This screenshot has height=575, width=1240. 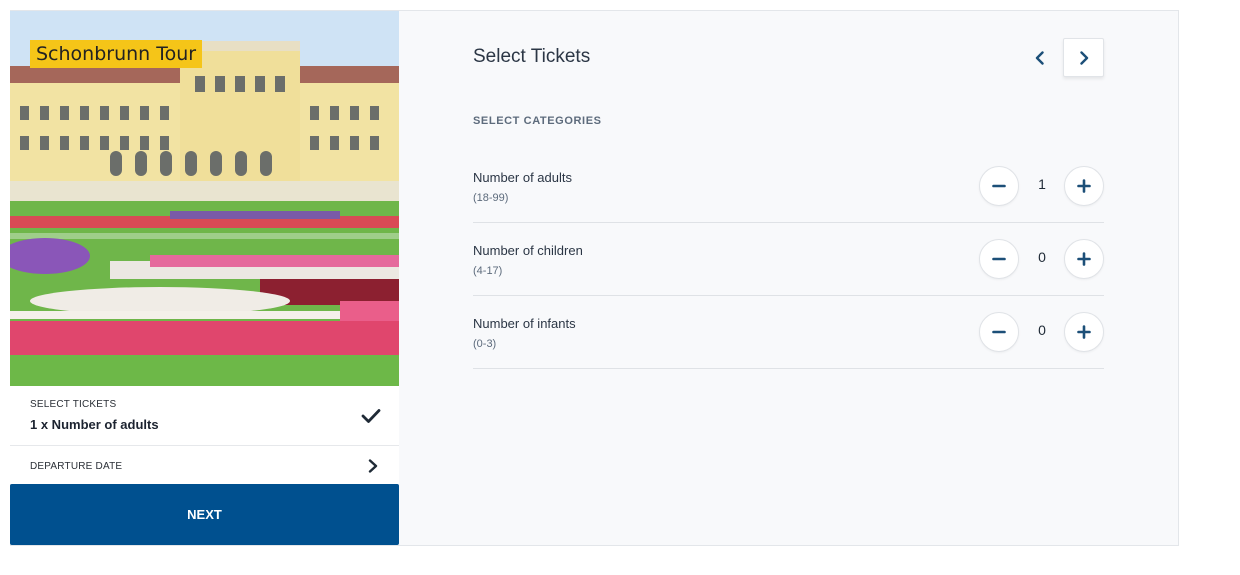 I want to click on increase-adults-button, so click(x=1084, y=186).